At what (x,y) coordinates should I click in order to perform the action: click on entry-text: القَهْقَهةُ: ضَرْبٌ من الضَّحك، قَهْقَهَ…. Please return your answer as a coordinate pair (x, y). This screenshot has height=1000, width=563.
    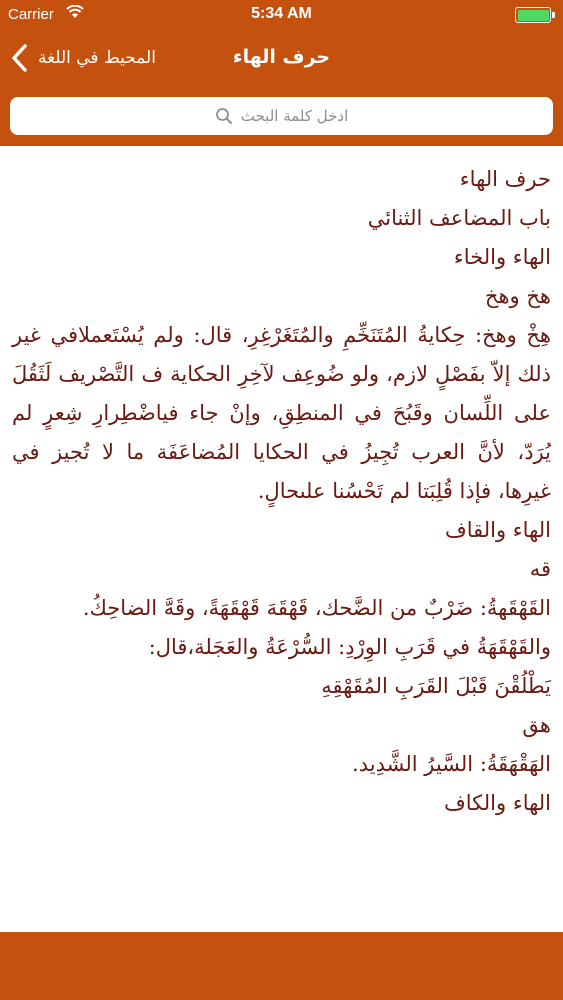
    Looking at the image, I should click on (316, 608).